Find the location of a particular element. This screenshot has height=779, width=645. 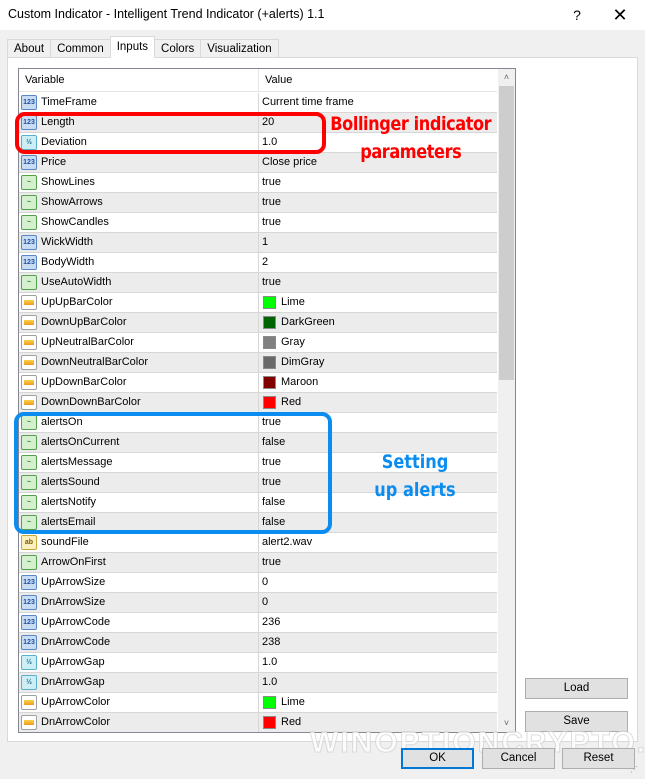

variable-name: BodyWidth is located at coordinates (68, 262).